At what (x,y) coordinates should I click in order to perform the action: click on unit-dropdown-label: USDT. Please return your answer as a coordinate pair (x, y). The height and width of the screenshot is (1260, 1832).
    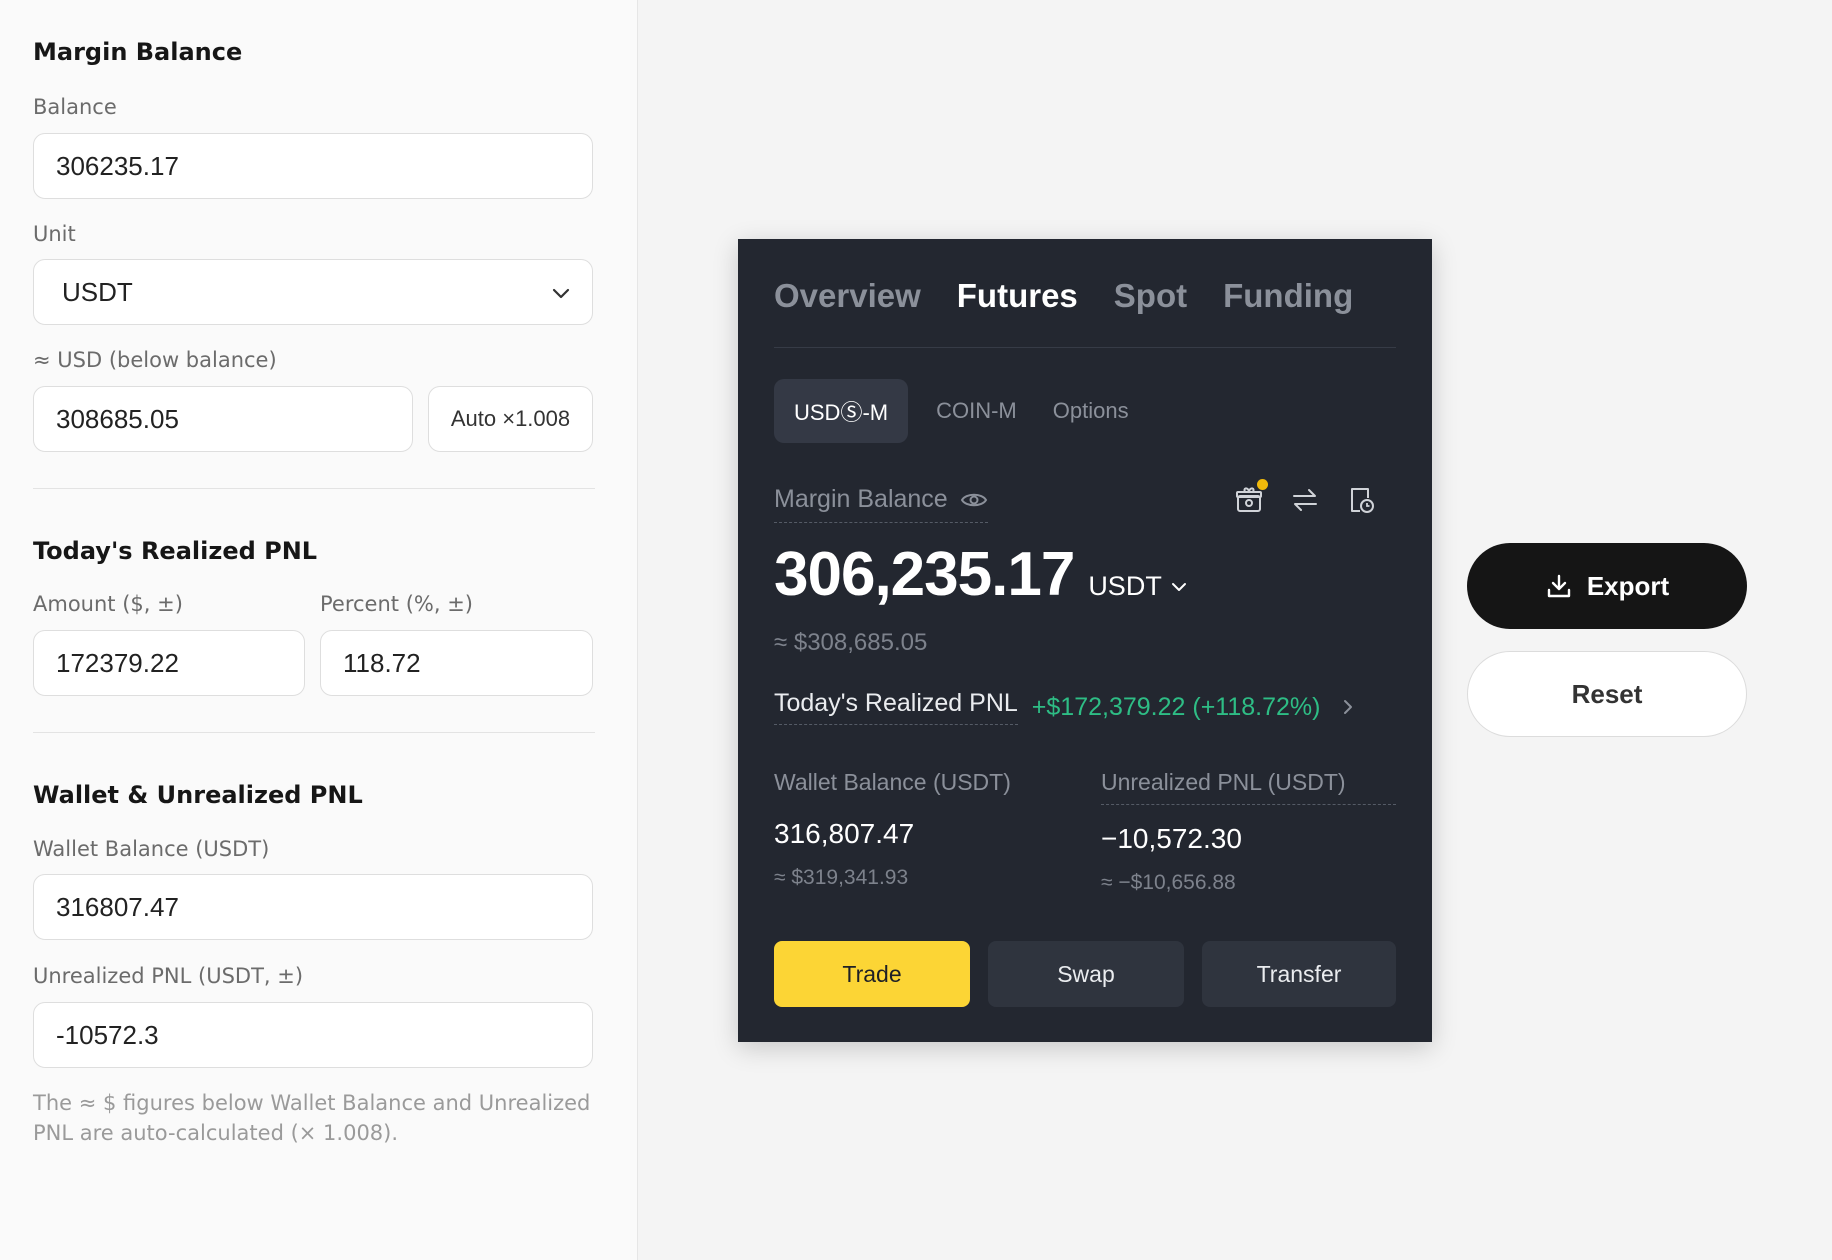
    Looking at the image, I should click on (1125, 586).